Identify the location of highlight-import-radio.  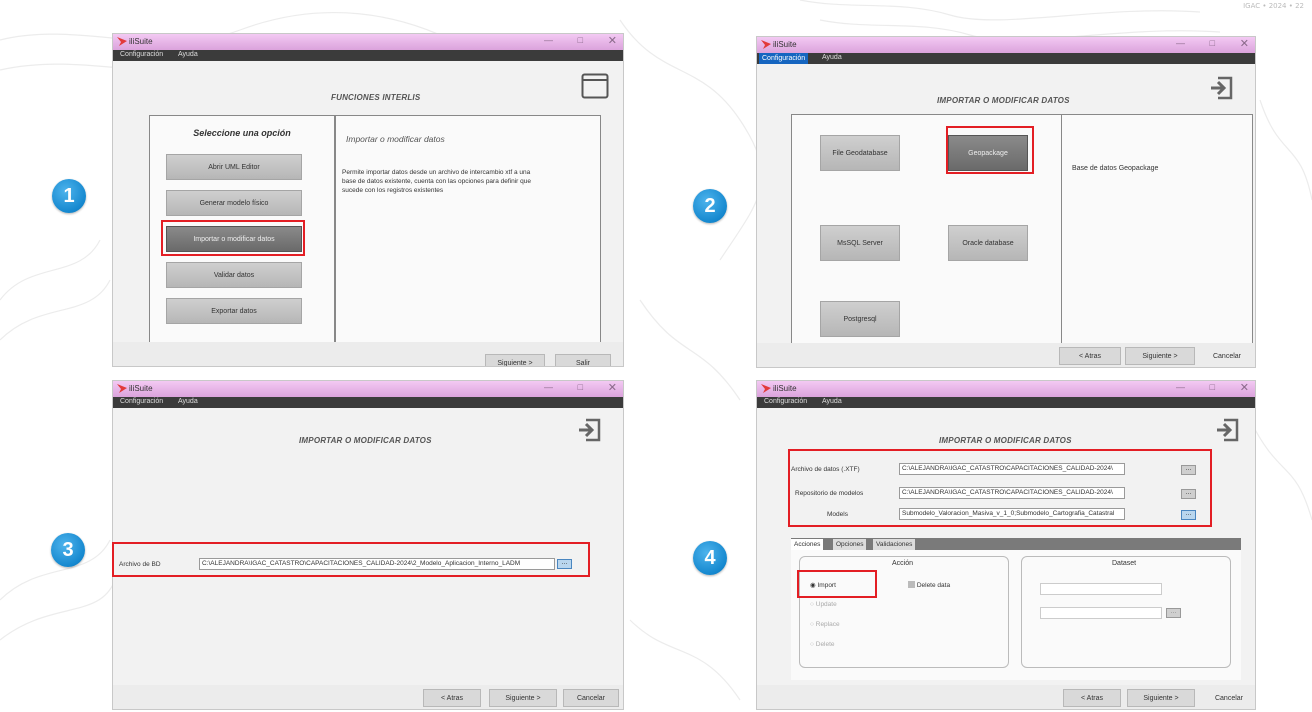
(837, 584).